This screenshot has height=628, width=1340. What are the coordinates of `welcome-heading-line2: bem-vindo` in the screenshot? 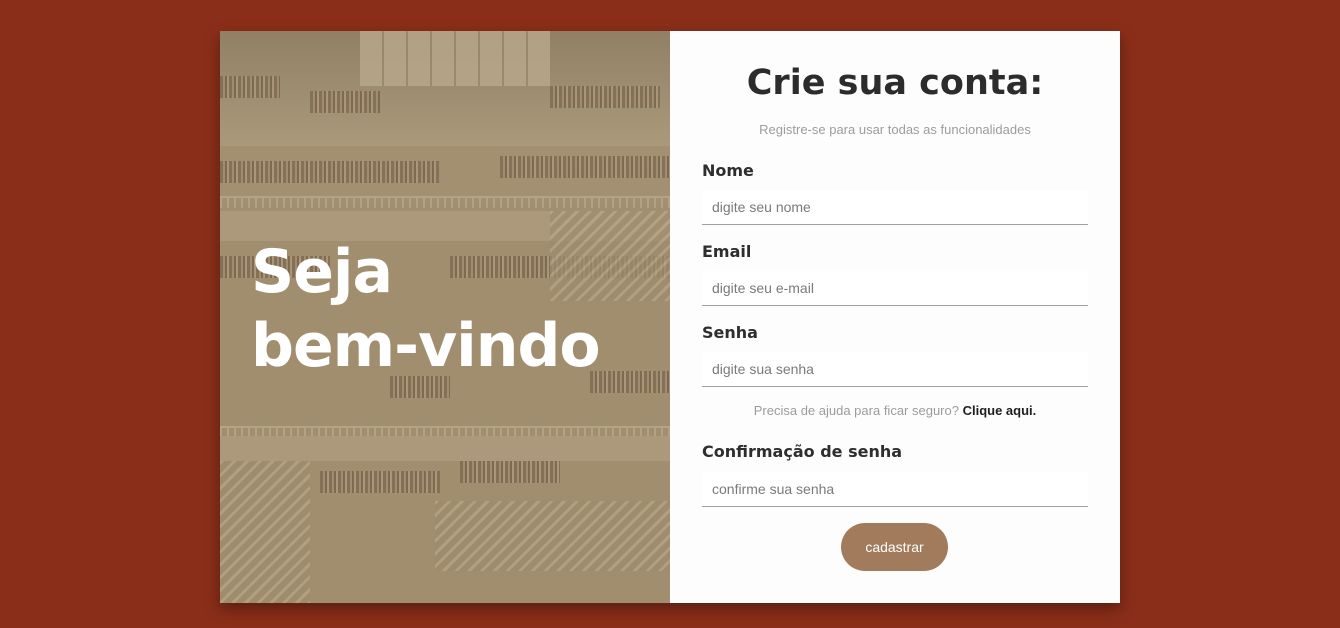 It's located at (426, 346).